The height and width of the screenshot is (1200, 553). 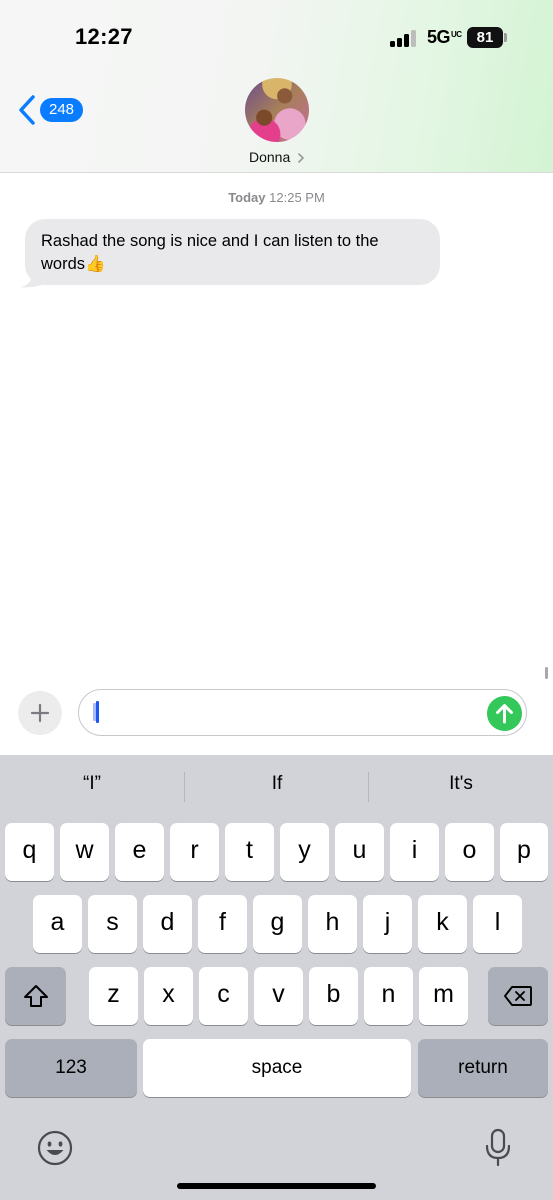 I want to click on chevron-left-icon, so click(x=27, y=110).